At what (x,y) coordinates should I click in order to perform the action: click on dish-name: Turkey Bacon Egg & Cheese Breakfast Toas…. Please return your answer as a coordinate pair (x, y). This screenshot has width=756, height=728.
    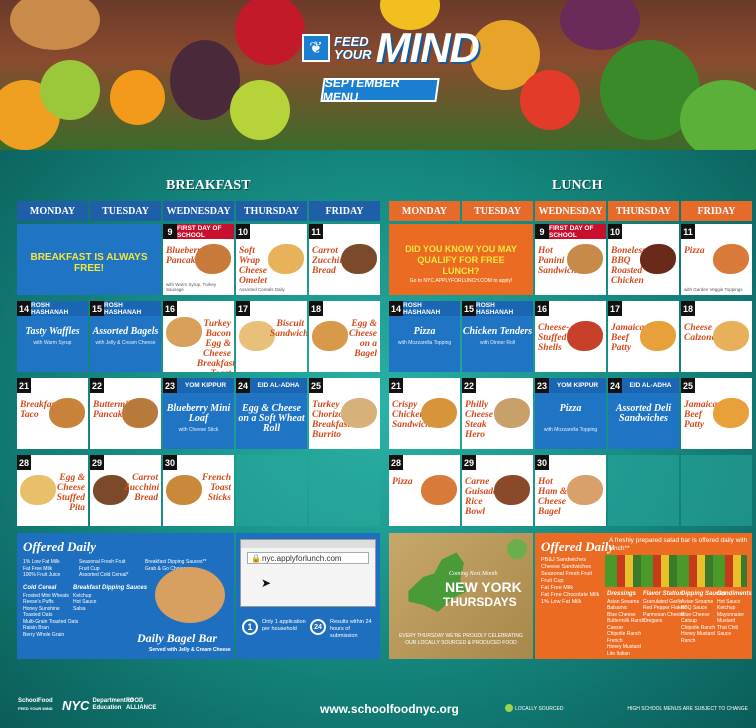
    Looking at the image, I should click on (215, 345).